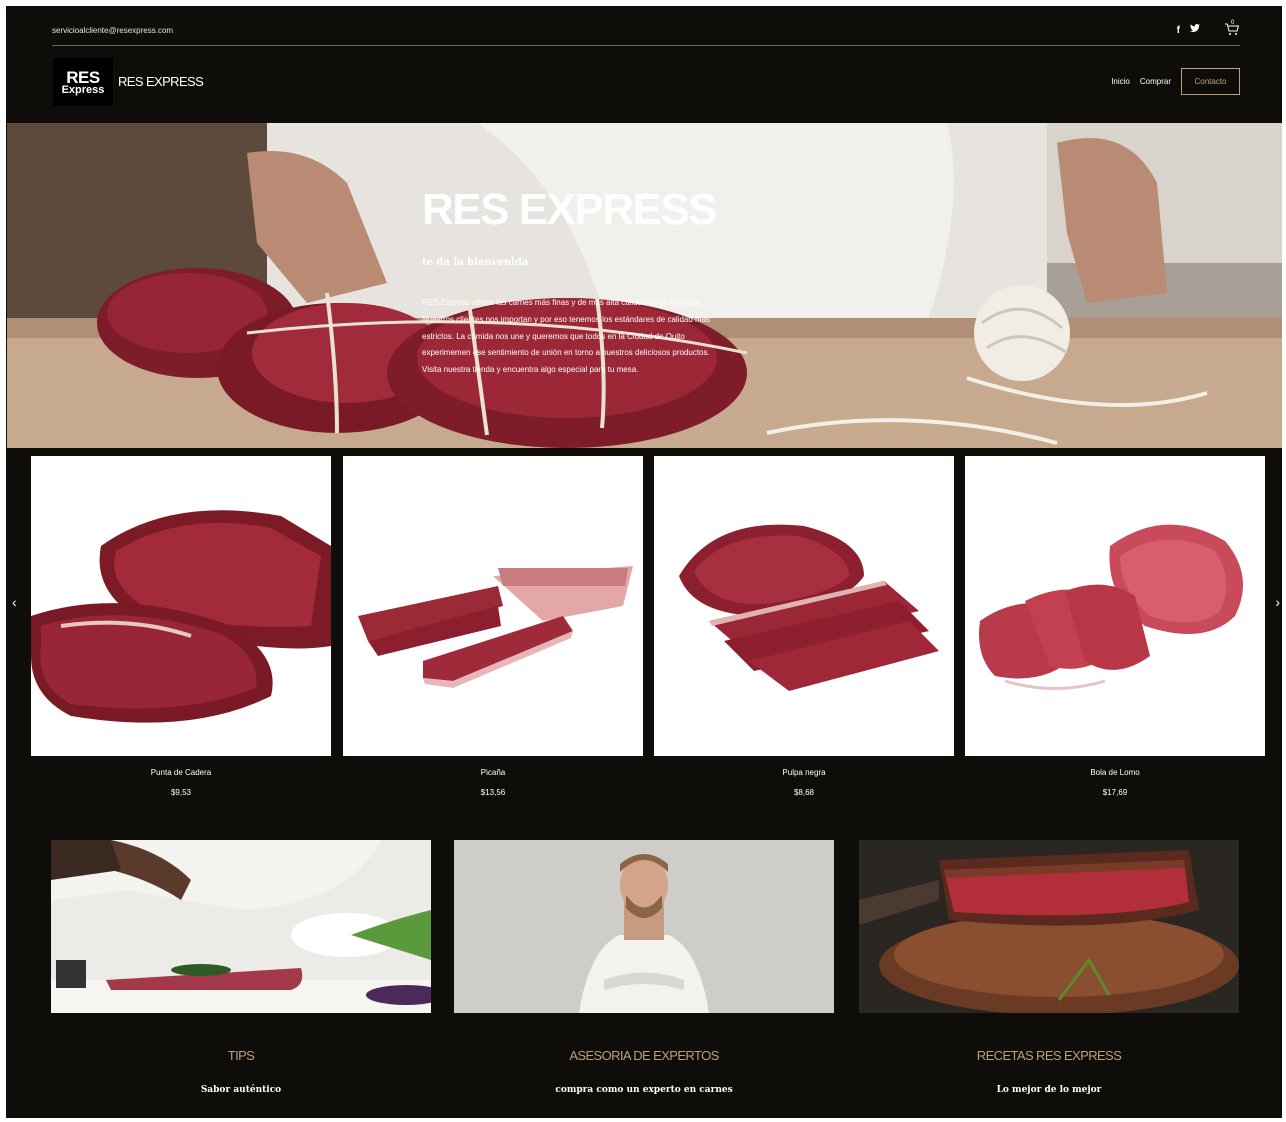 The width and height of the screenshot is (1286, 1122). What do you see at coordinates (112, 30) in the screenshot?
I see `contact-email: servicioalcliente@resexpress.com` at bounding box center [112, 30].